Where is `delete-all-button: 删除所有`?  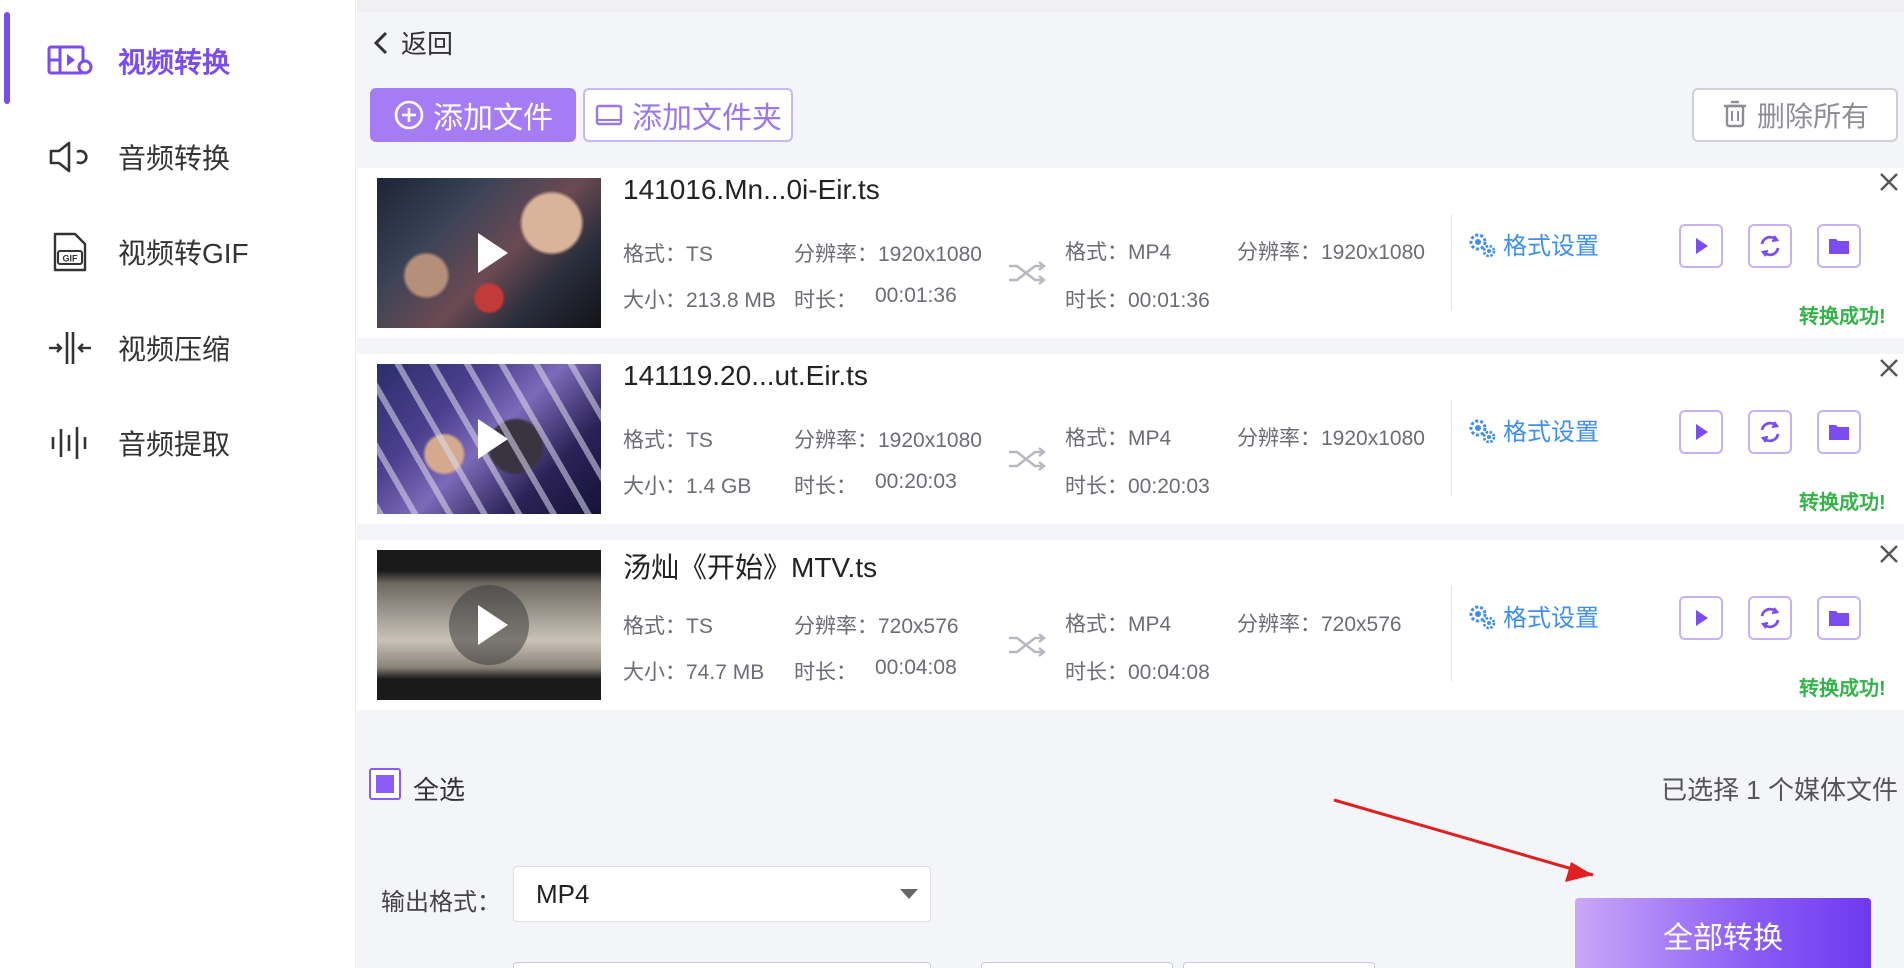 delete-all-button: 删除所有 is located at coordinates (1795, 115).